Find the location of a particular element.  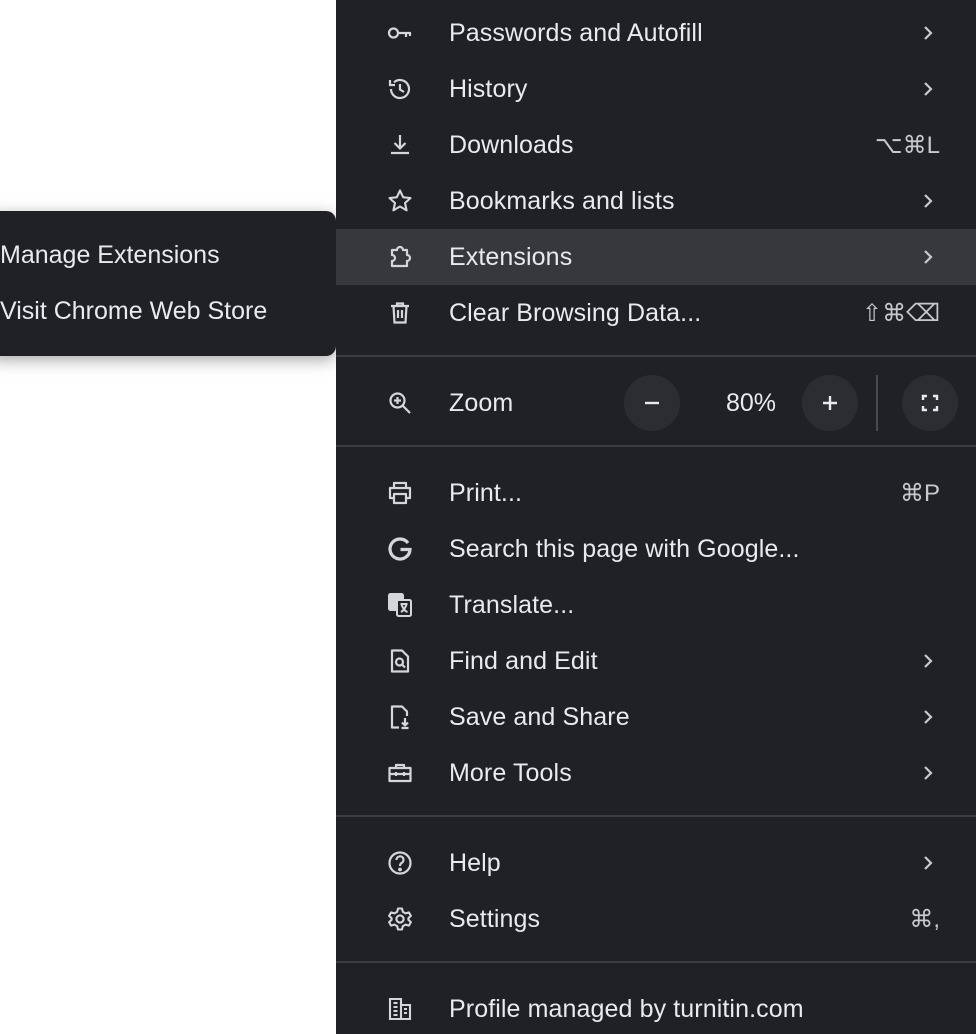

shortcut-label: ⌘, is located at coordinates (924, 919).